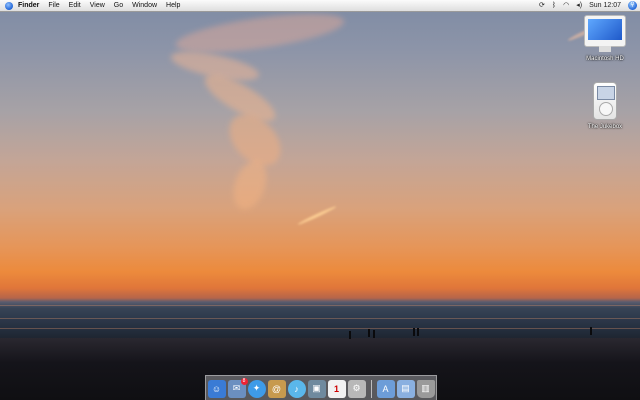 This screenshot has width=640, height=400. Describe the element at coordinates (605, 101) in the screenshot. I see `ipod-icon` at that location.